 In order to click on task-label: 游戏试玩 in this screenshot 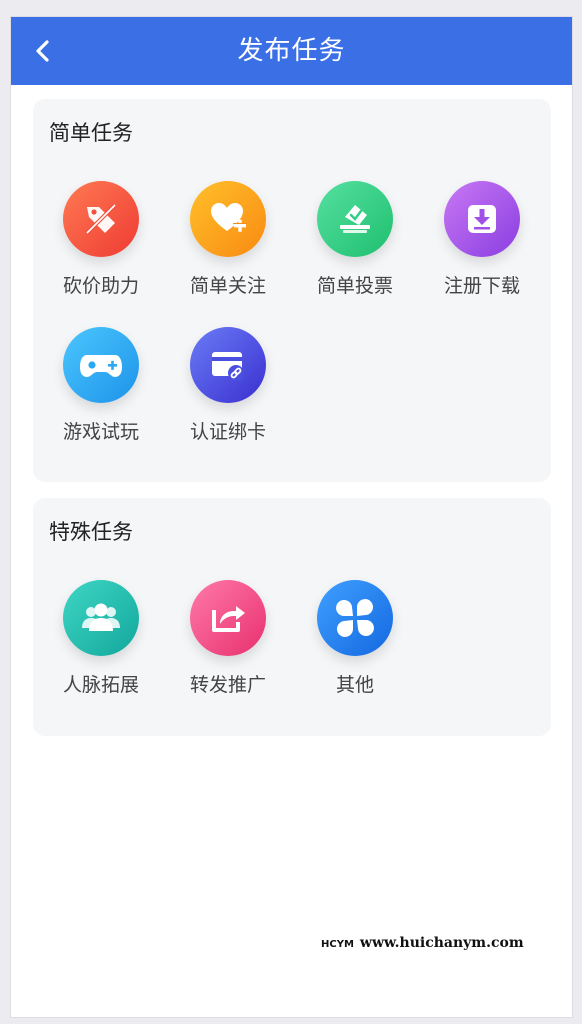, I will do `click(100, 432)`.